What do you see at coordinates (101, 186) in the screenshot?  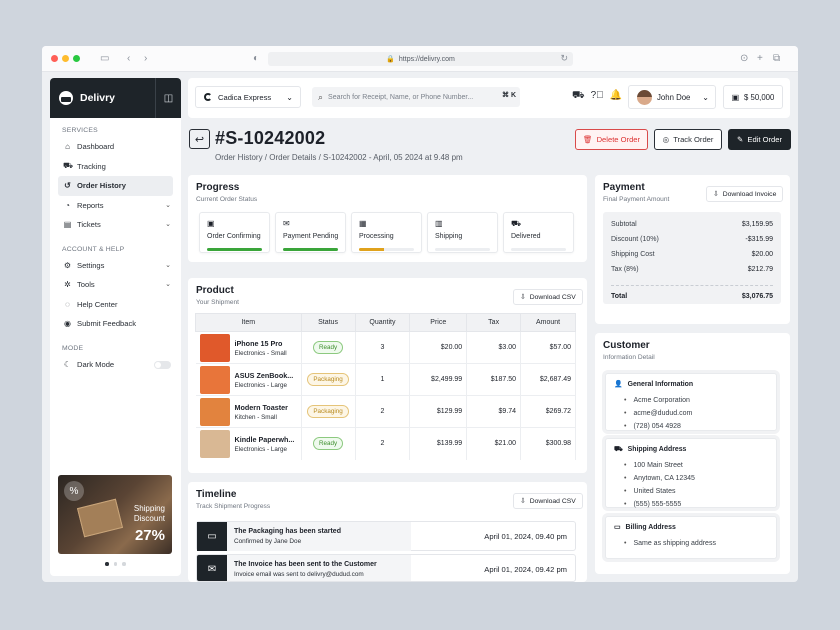 I see `sidebar-item-label: Order History` at bounding box center [101, 186].